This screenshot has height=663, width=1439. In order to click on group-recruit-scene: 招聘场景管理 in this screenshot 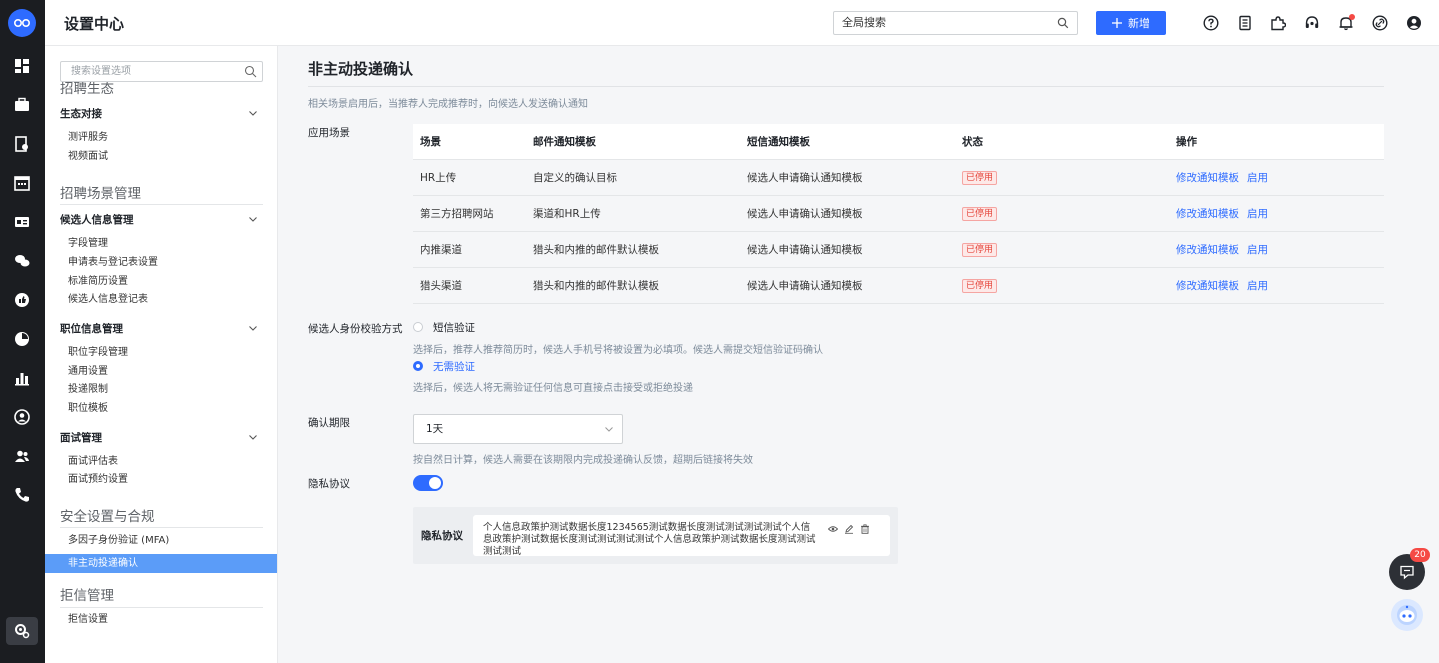, I will do `click(100, 194)`.